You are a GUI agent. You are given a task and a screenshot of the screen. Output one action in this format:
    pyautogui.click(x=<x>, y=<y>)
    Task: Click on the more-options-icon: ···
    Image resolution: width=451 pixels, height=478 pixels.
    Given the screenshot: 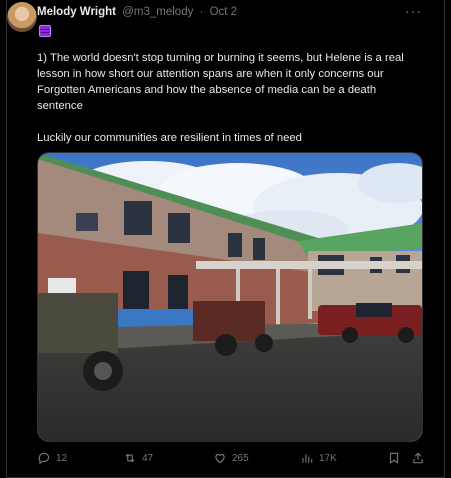 What is the action you would take?
    pyautogui.click(x=413, y=11)
    